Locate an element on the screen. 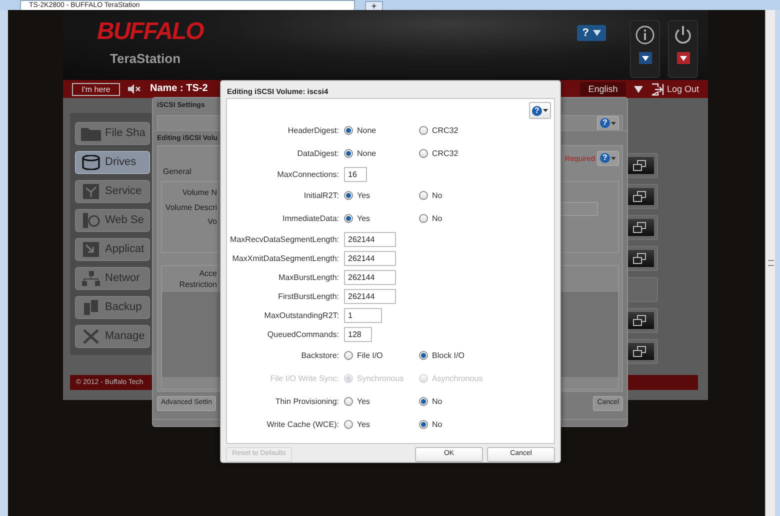 Image resolution: width=780 pixels, height=516 pixels. logo: BUFFALO is located at coordinates (150, 32).